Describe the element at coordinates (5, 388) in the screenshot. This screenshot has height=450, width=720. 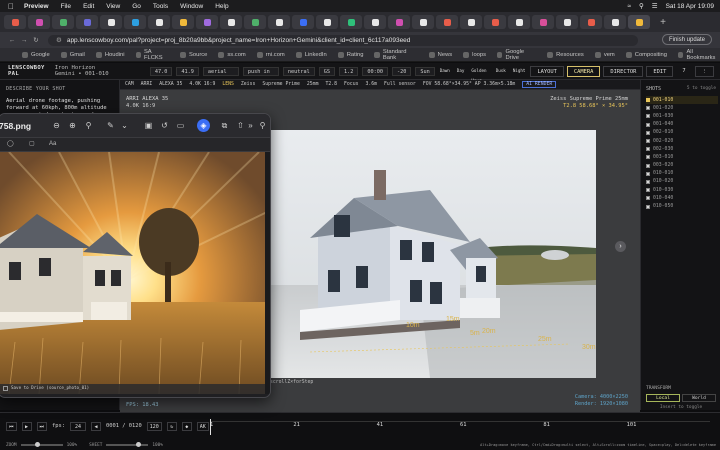
I see `save-checkbox-icon` at that location.